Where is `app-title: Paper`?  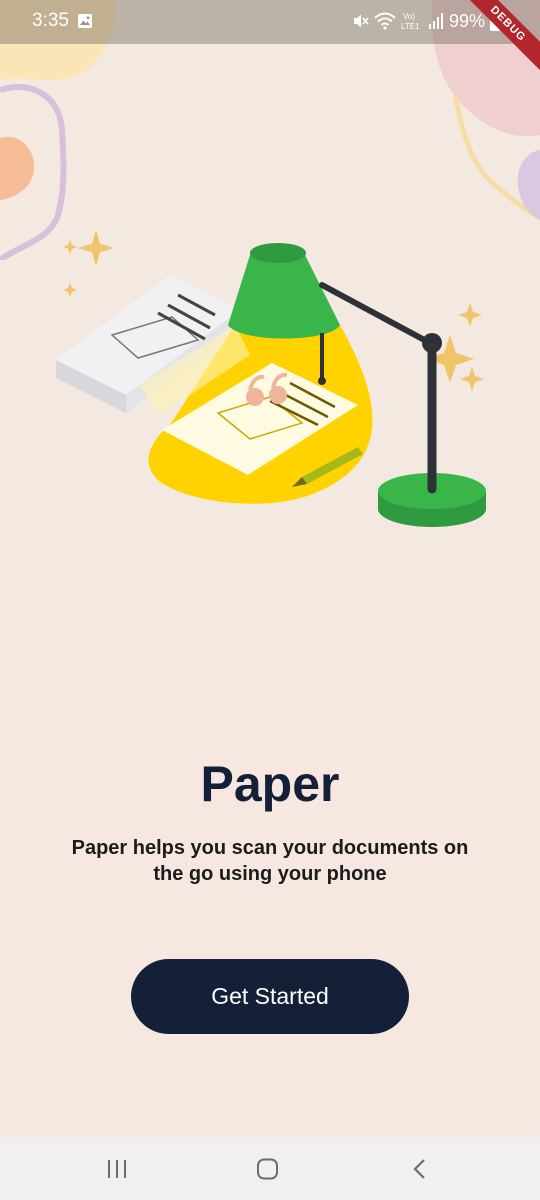
app-title: Paper is located at coordinates (270, 784).